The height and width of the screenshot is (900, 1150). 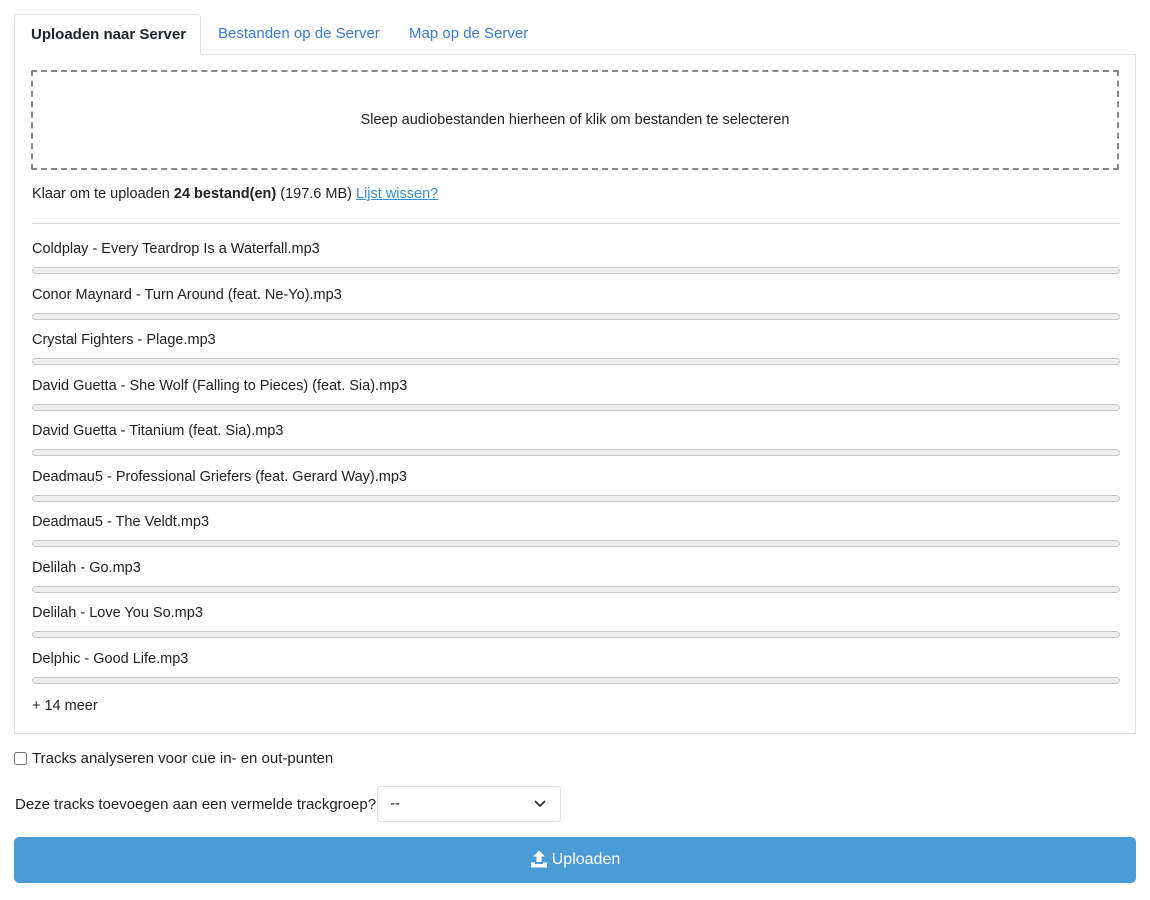 I want to click on file-name: Delphic - Good Life.mp3, so click(x=110, y=658).